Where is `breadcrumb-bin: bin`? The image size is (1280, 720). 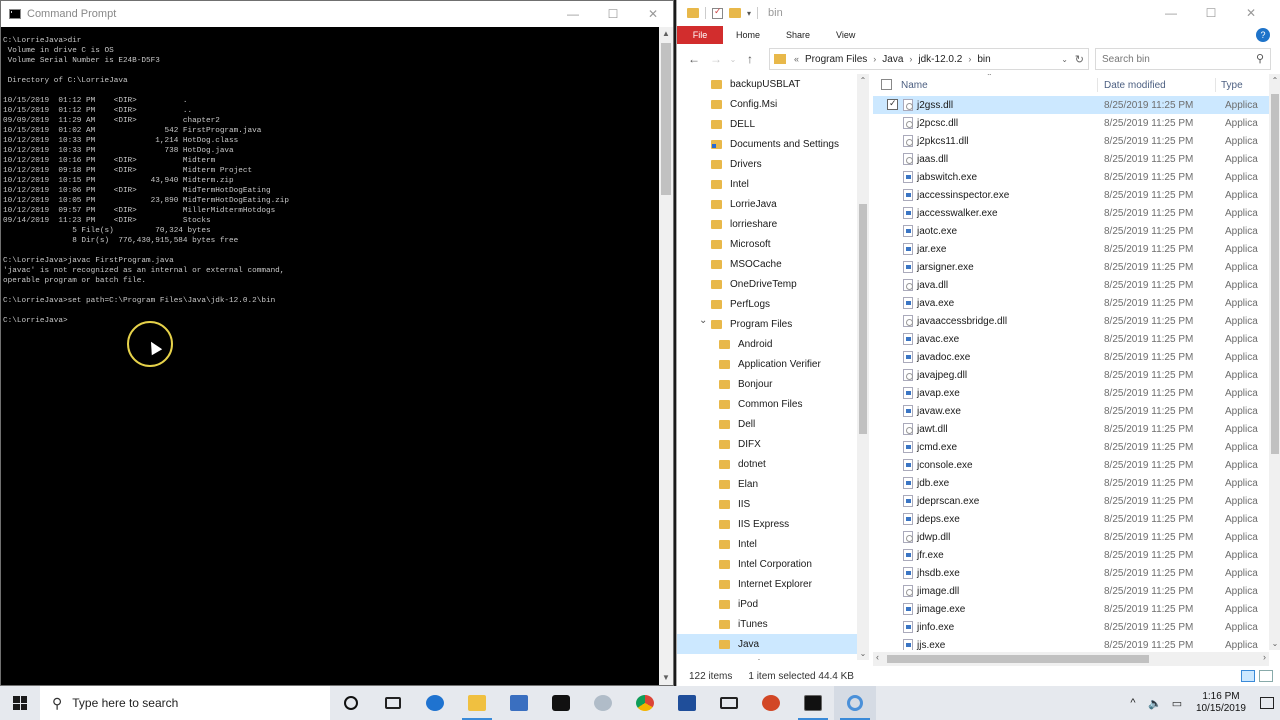 breadcrumb-bin: bin is located at coordinates (983, 59).